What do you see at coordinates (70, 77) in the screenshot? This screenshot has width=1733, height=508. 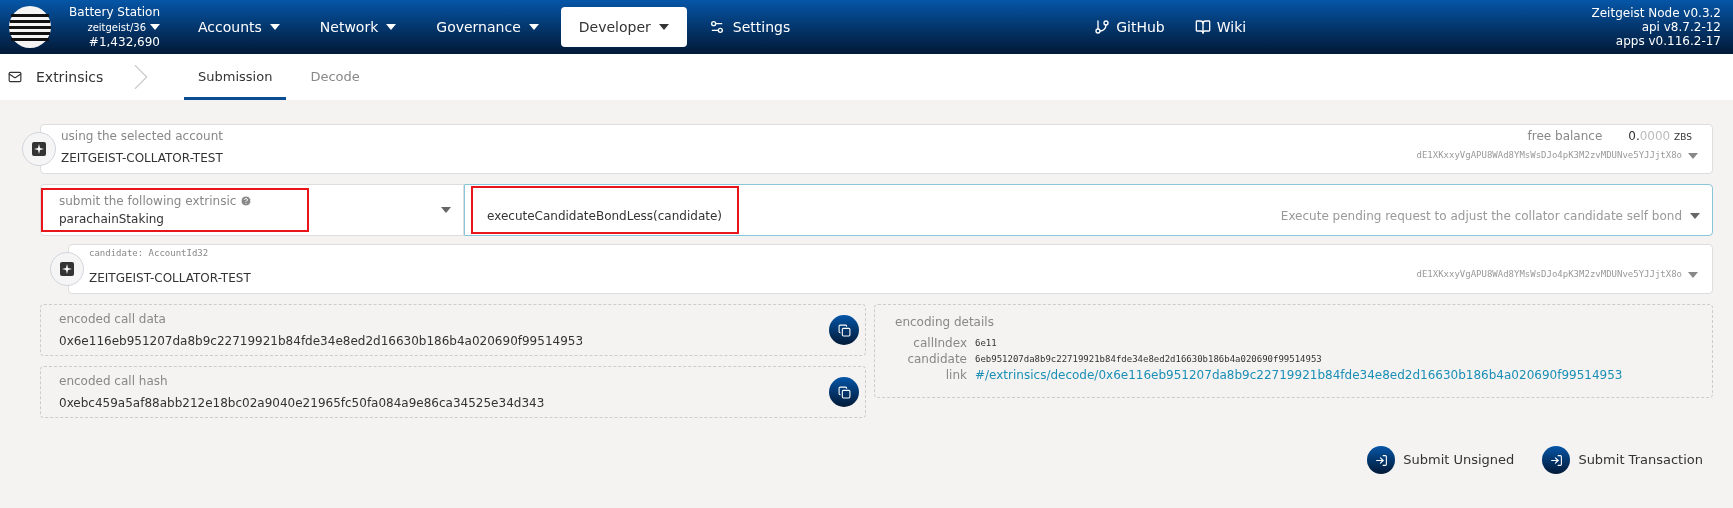 I see `section-title: Extrinsics` at bounding box center [70, 77].